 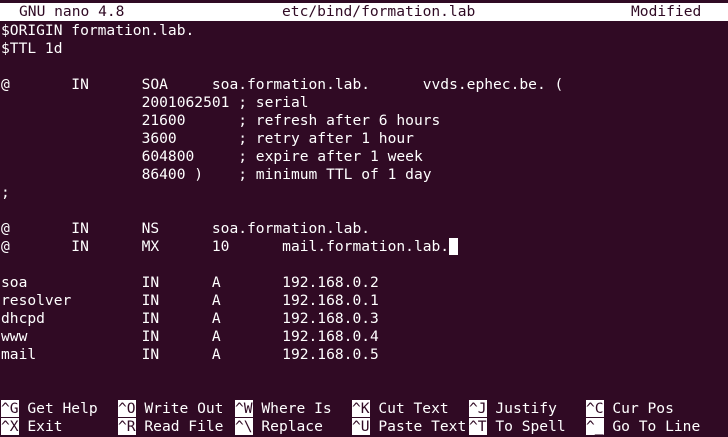 I want to click on shortcut-label: Read File, so click(x=184, y=426).